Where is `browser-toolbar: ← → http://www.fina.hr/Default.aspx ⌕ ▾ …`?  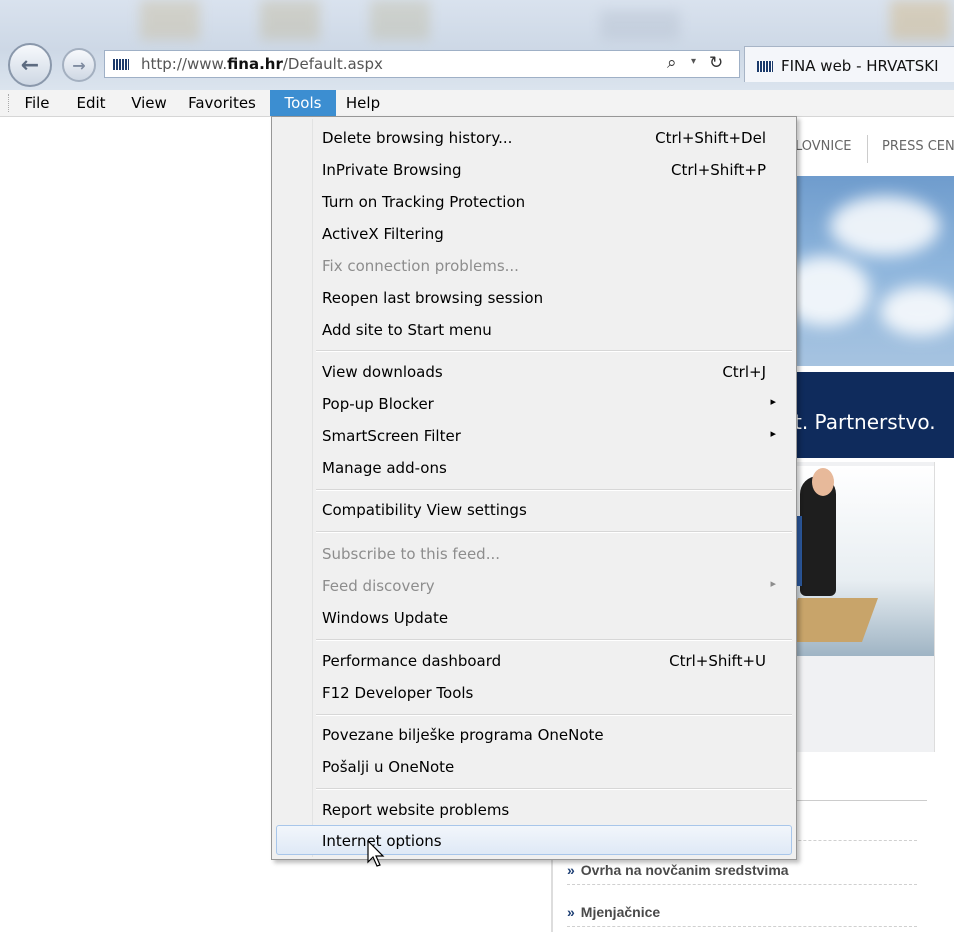
browser-toolbar: ← → http://www.fina.hr/Default.aspx ⌕ ▾ … is located at coordinates (477, 45).